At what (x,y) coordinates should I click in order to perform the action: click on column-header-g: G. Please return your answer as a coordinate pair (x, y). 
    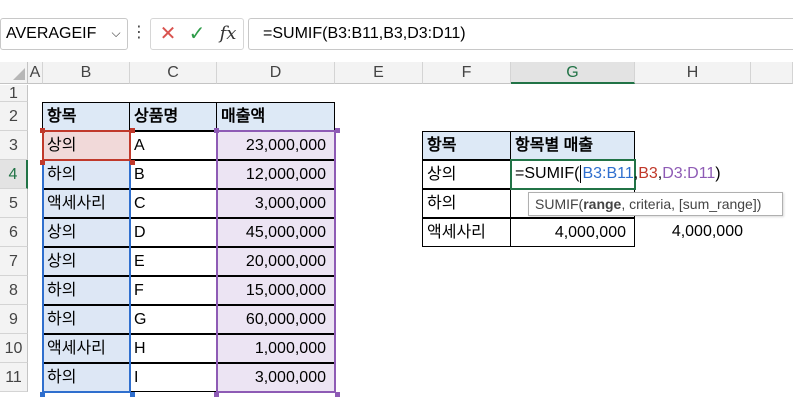
    Looking at the image, I should click on (573, 73).